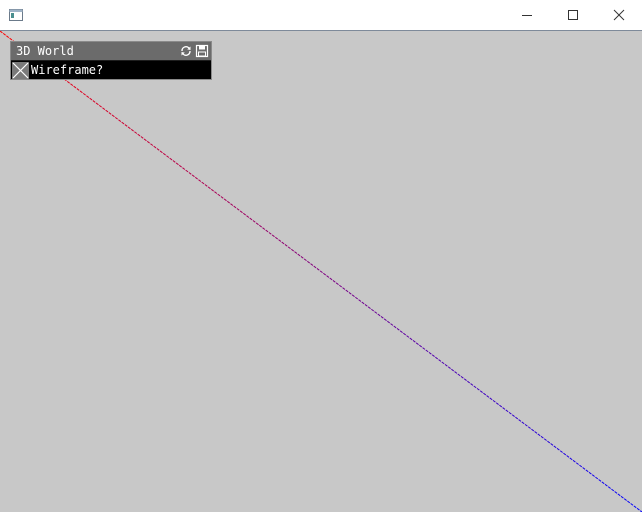 The image size is (642, 512). Describe the element at coordinates (321, 15) in the screenshot. I see `window-titlebar` at that location.